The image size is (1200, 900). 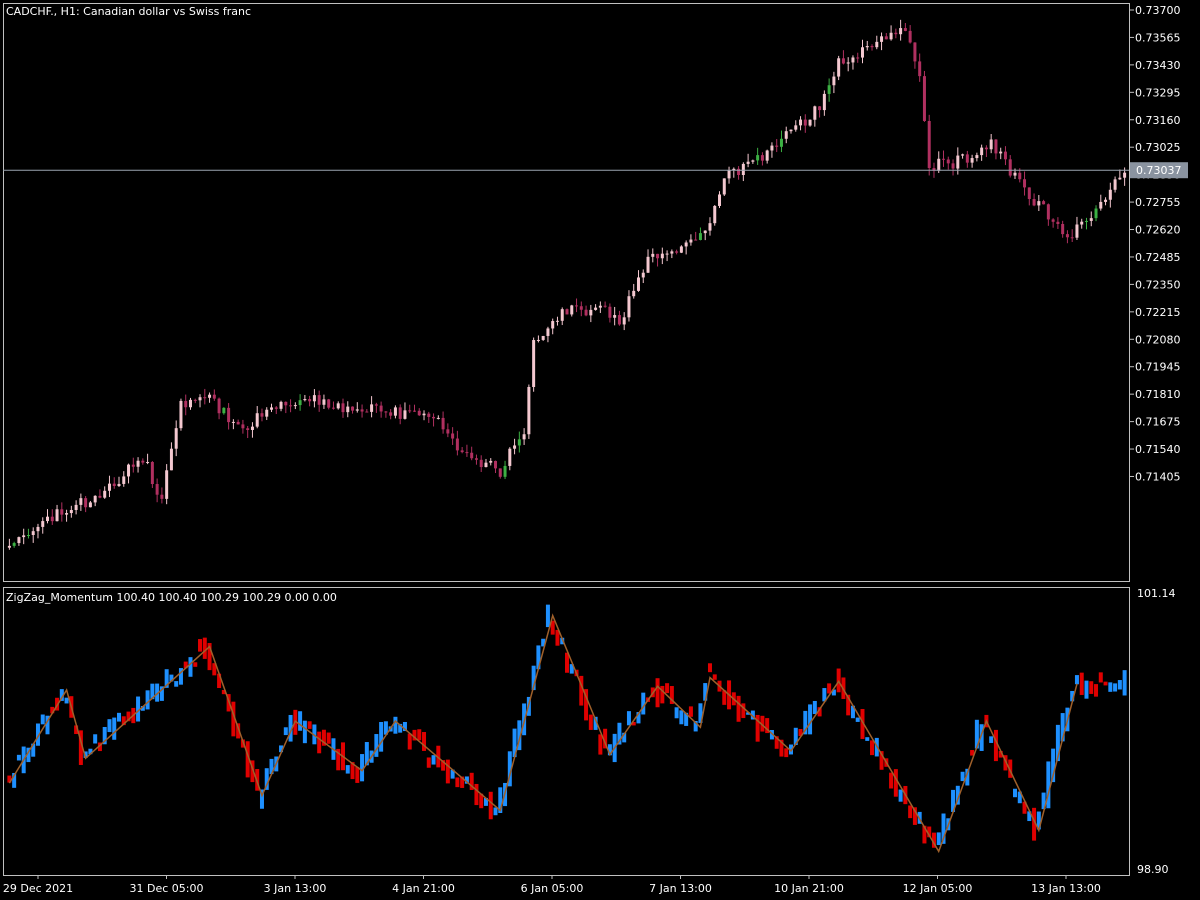 What do you see at coordinates (1158, 449) in the screenshot?
I see `price-tick-label: 0.71540` at bounding box center [1158, 449].